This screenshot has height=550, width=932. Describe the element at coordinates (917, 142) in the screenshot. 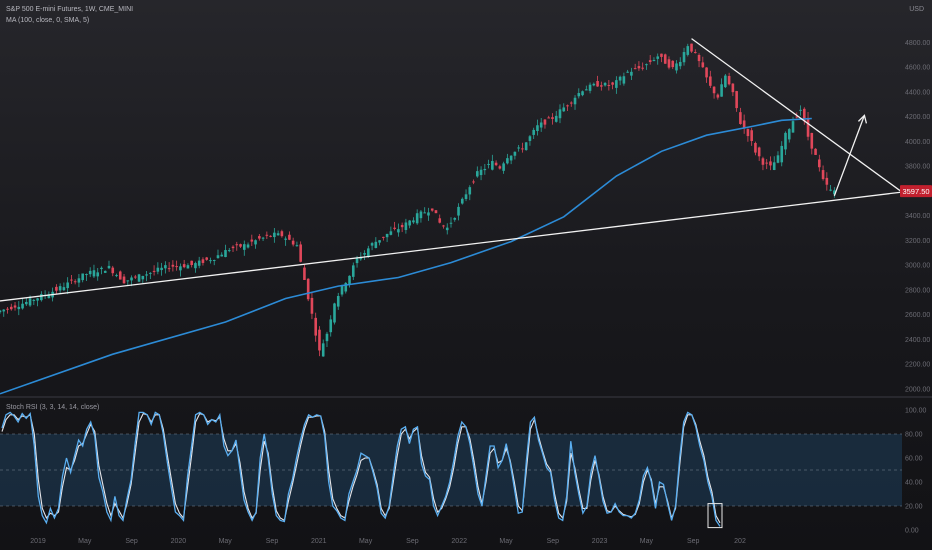

I see `price-tick-label: 4000.00` at that location.